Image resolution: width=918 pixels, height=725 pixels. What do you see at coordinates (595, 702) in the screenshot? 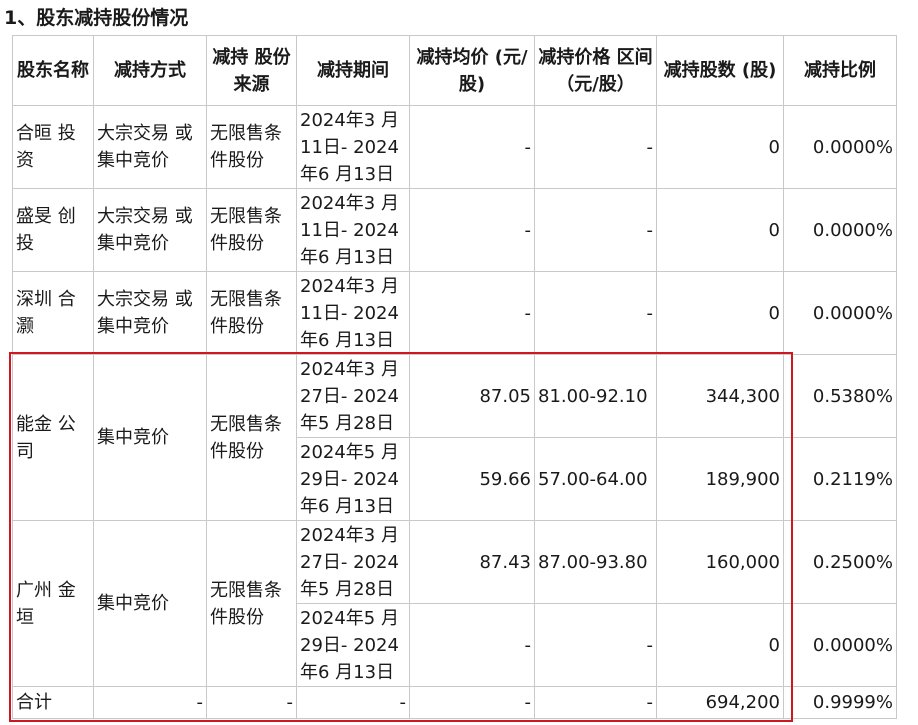
I see `total-price-range-cell: -` at bounding box center [595, 702].